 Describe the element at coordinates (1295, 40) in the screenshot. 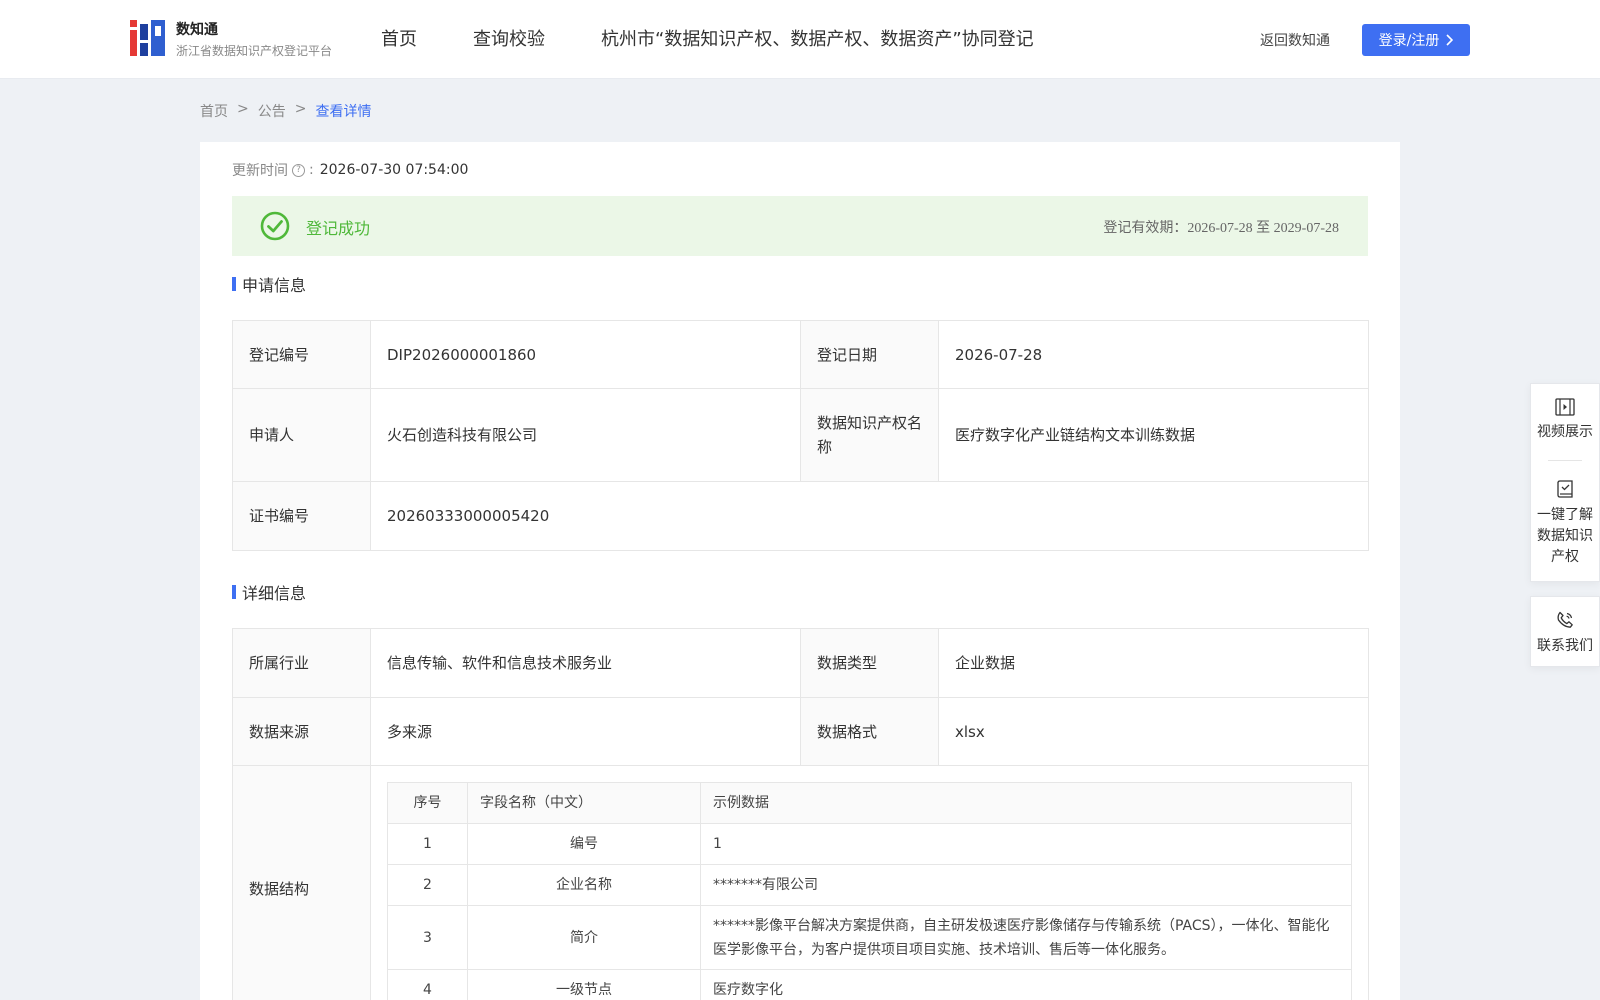

I see `back-link: 返回数知通` at that location.